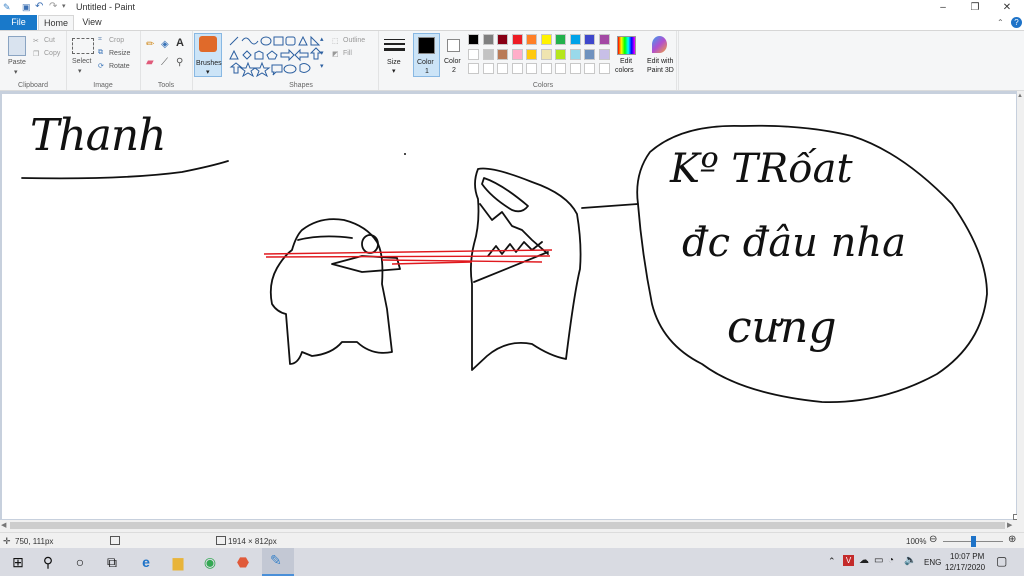  Describe the element at coordinates (165, 44) in the screenshot. I see `fill-bucket-icon: ◈` at that location.